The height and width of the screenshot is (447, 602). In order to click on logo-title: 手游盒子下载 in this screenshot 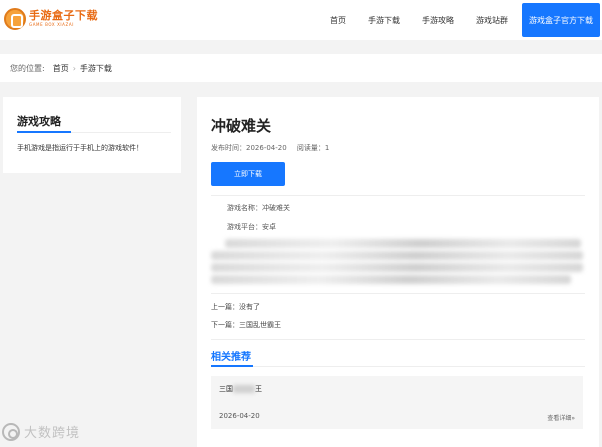, I will do `click(63, 15)`.